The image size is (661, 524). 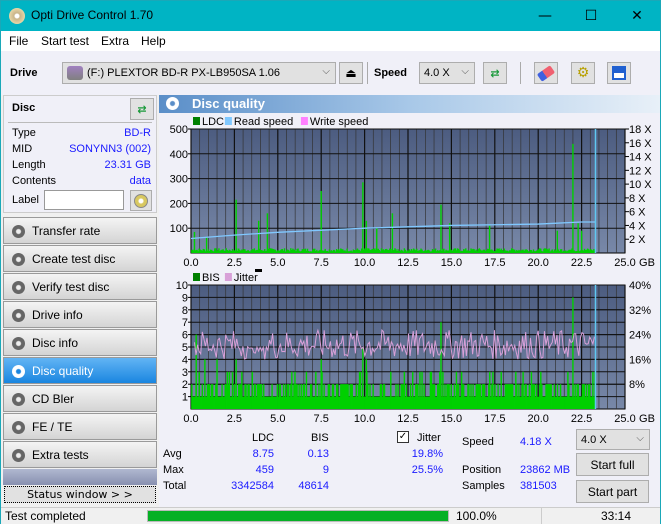 I want to click on drive-icon, so click(x=75, y=73).